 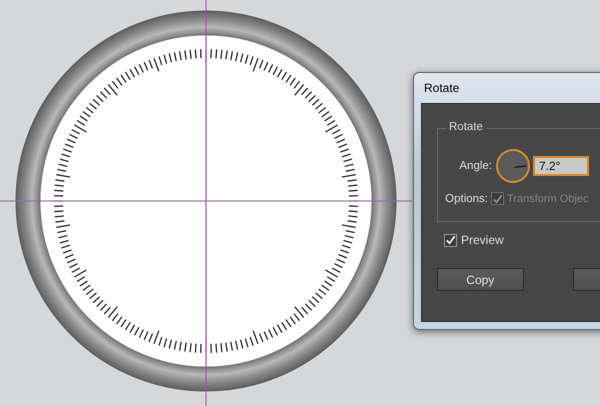 I want to click on window-title: Rotate, so click(x=441, y=88).